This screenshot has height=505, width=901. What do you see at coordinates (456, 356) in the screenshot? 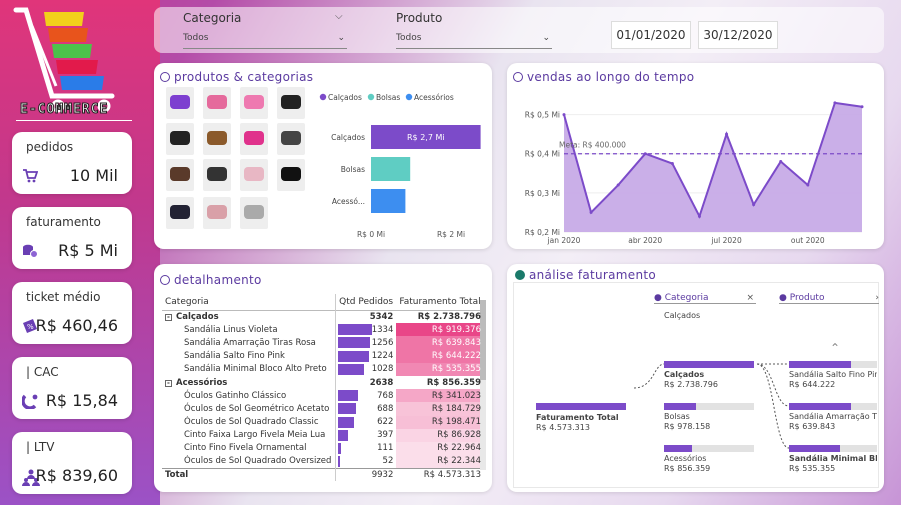
I see `fat-value: R$ 644.222` at bounding box center [456, 356].